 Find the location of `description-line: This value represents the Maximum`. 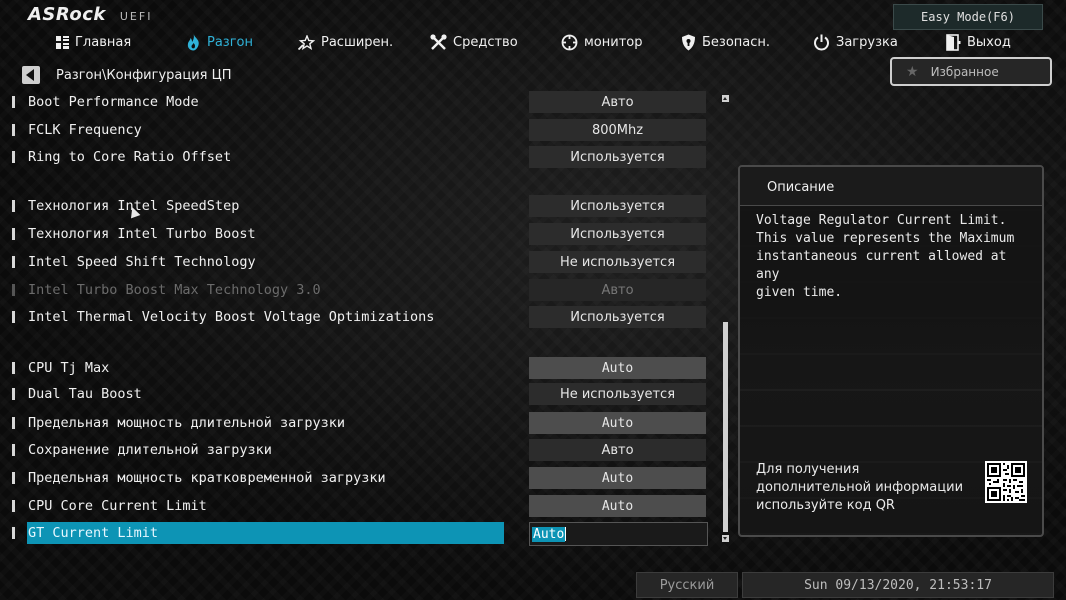

description-line: This value represents the Maximum is located at coordinates (885, 238).